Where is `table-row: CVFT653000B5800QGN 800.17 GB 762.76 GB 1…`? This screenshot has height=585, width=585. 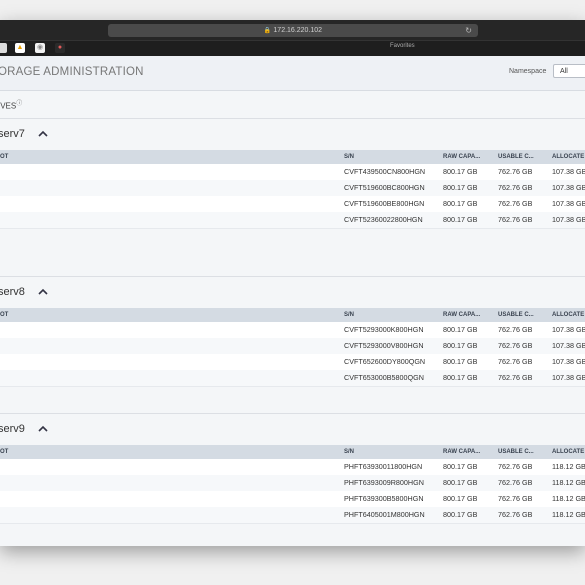 table-row: CVFT653000B5800QGN 800.17 GB 762.76 GB 1… is located at coordinates (292, 378).